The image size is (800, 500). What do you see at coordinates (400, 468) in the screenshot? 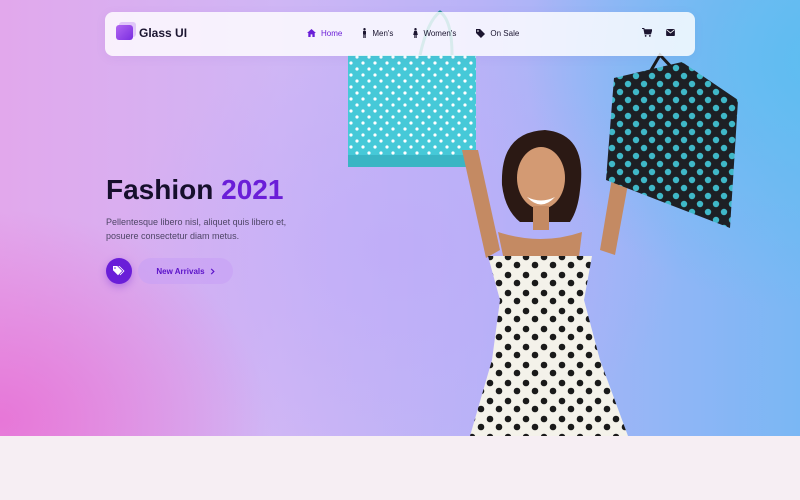
I see `bottom-band` at bounding box center [400, 468].